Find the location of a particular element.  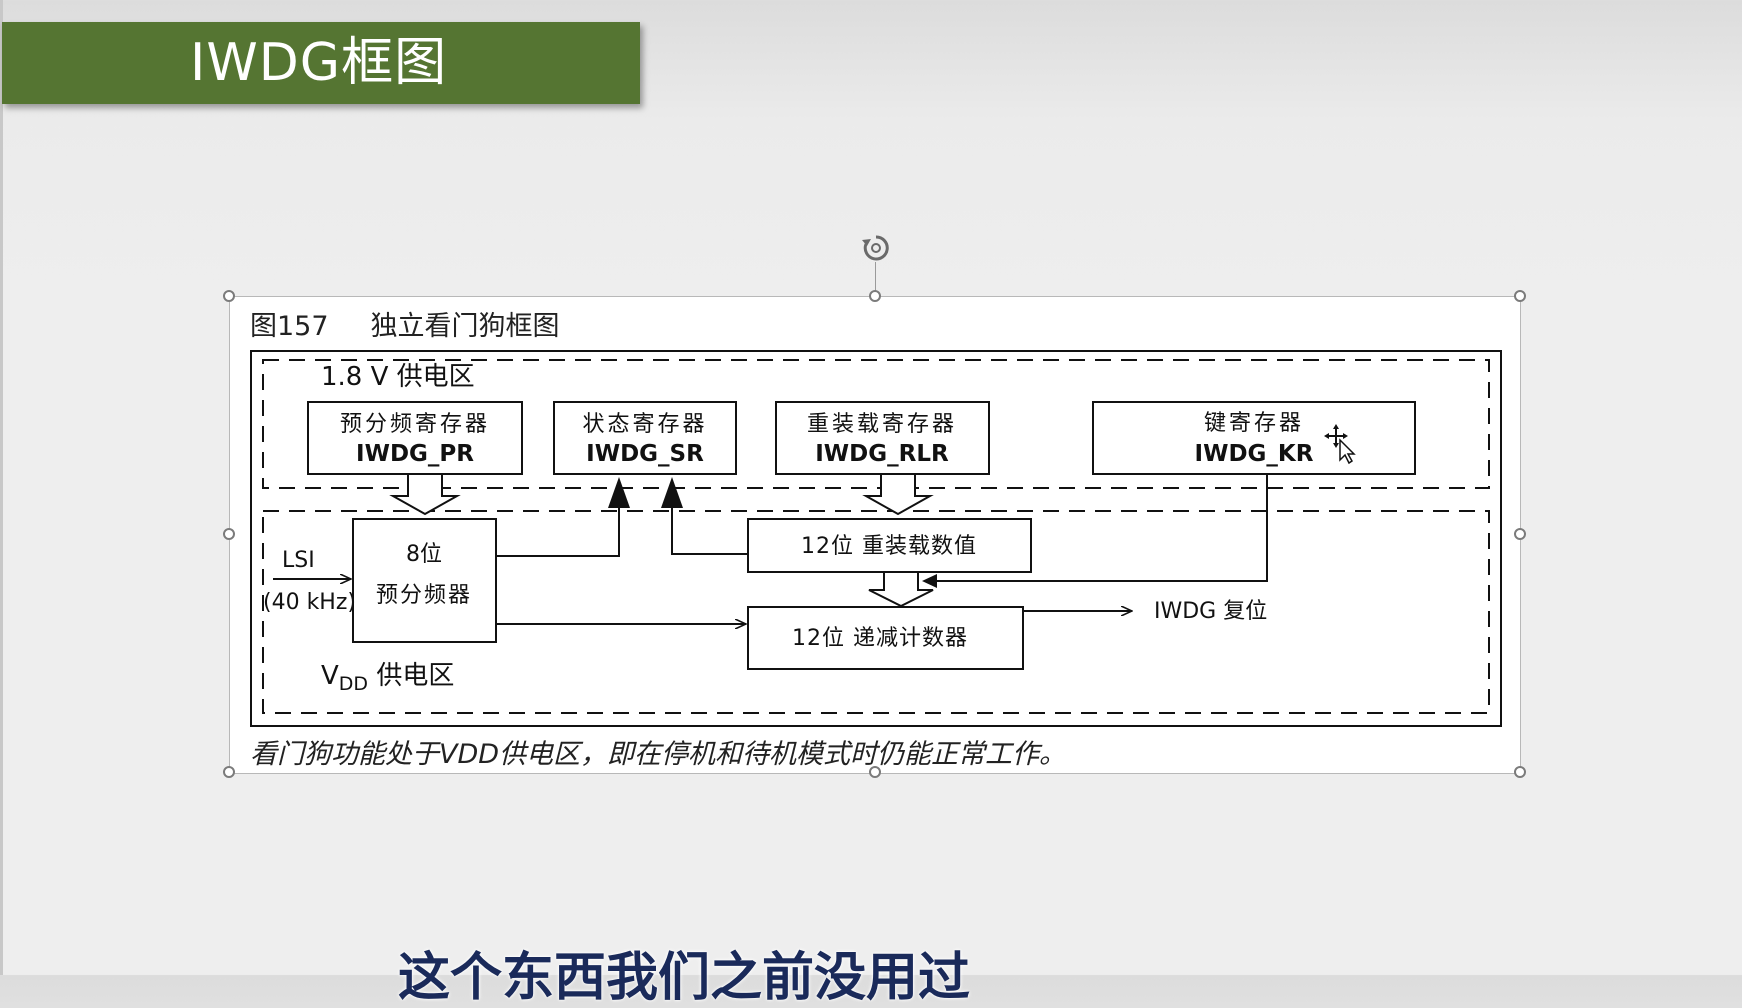

arrowhead-sr-left is located at coordinates (619, 492).